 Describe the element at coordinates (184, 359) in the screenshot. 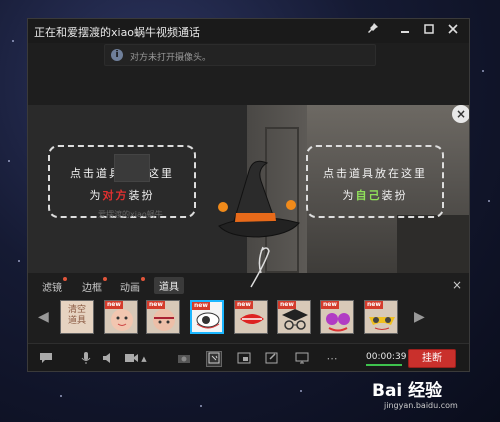

I see `snapshot-icon` at that location.